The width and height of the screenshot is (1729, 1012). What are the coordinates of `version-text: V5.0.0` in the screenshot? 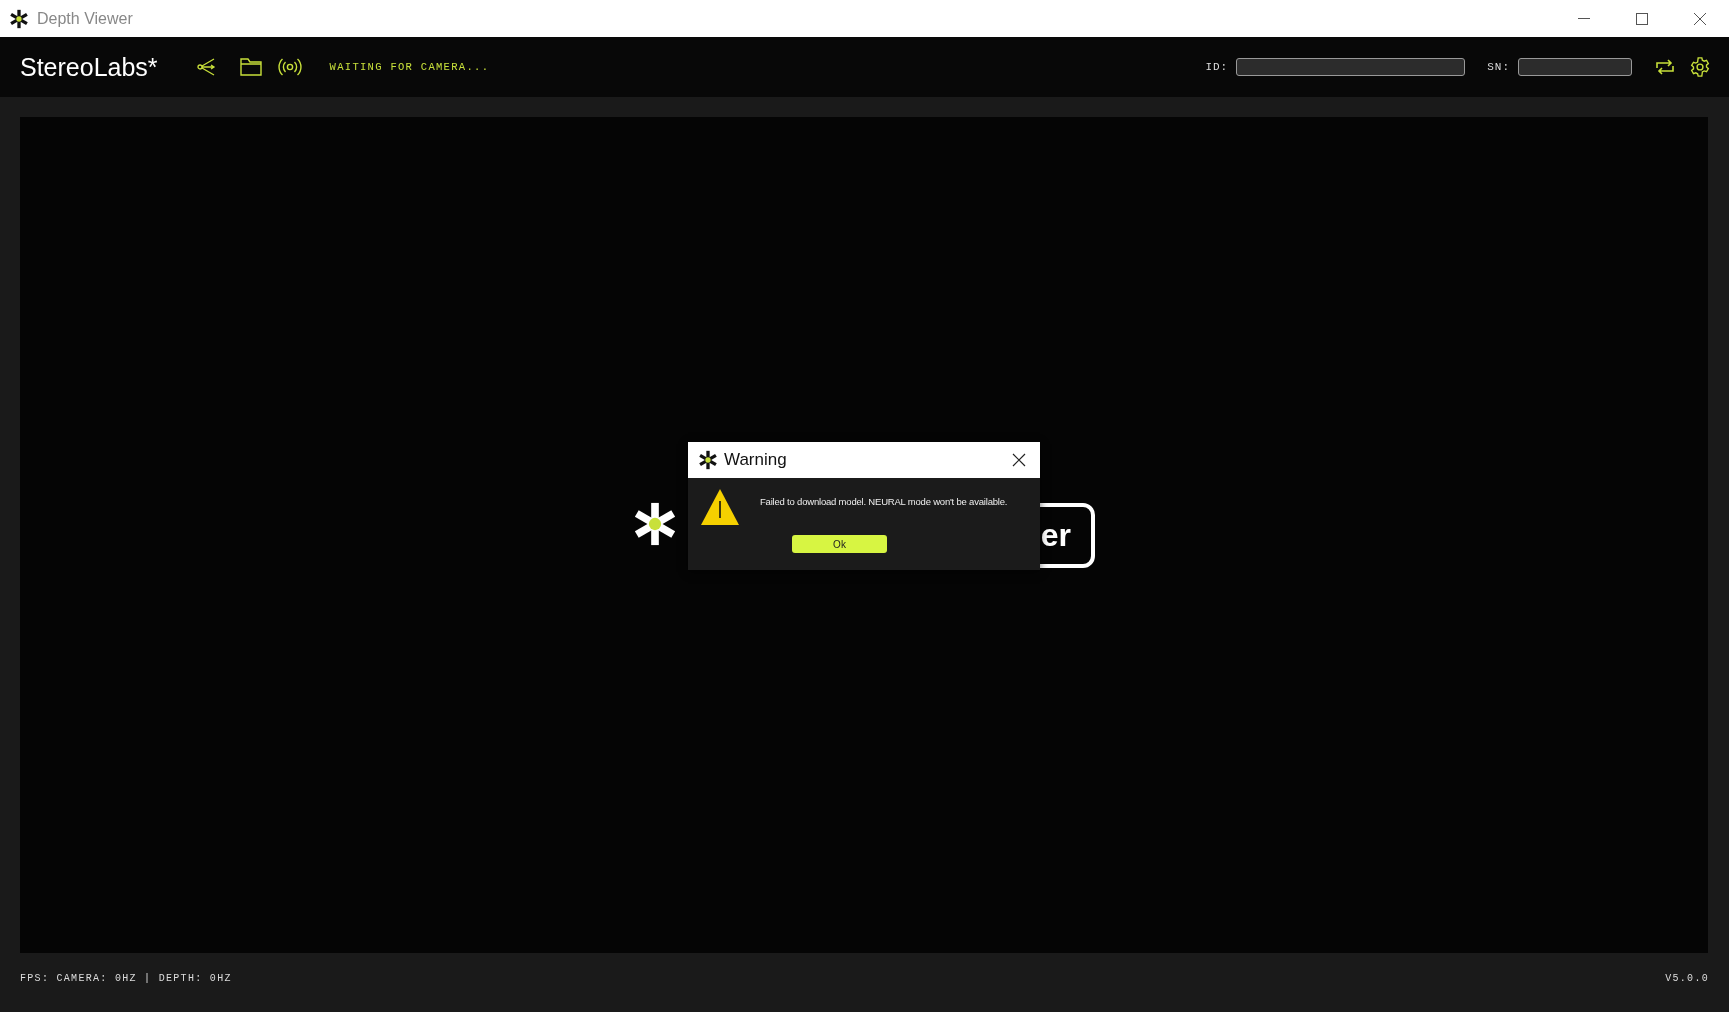 It's located at (1687, 978).